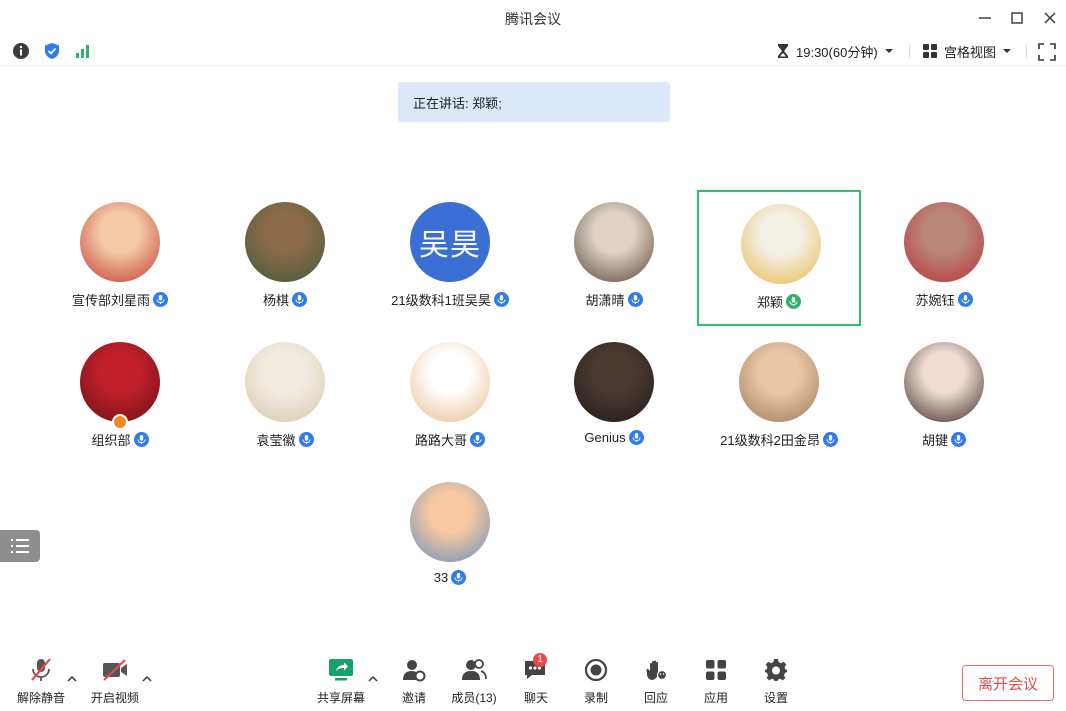  Describe the element at coordinates (40, 698) in the screenshot. I see `unmute-label: 解除静音` at that location.